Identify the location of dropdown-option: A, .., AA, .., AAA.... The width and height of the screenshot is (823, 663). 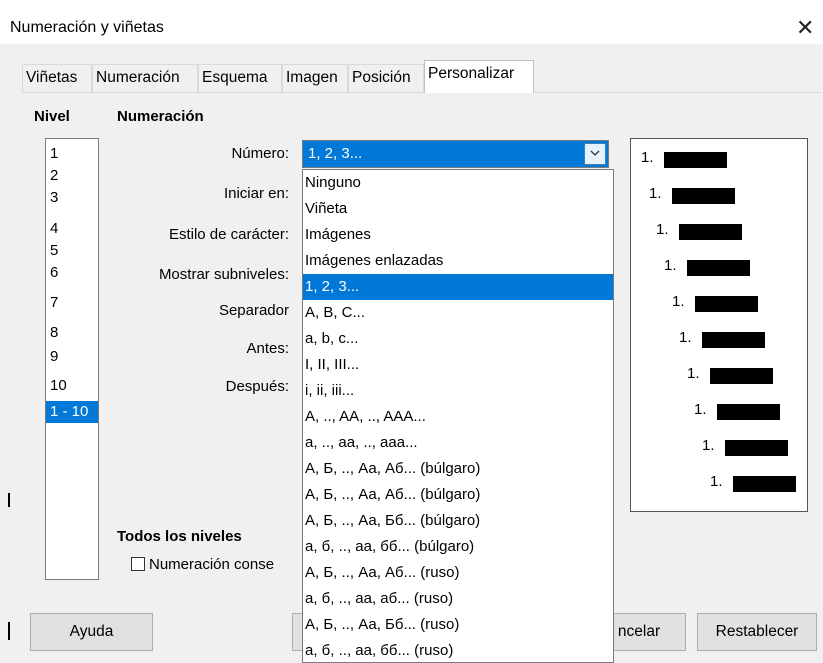
(458, 417).